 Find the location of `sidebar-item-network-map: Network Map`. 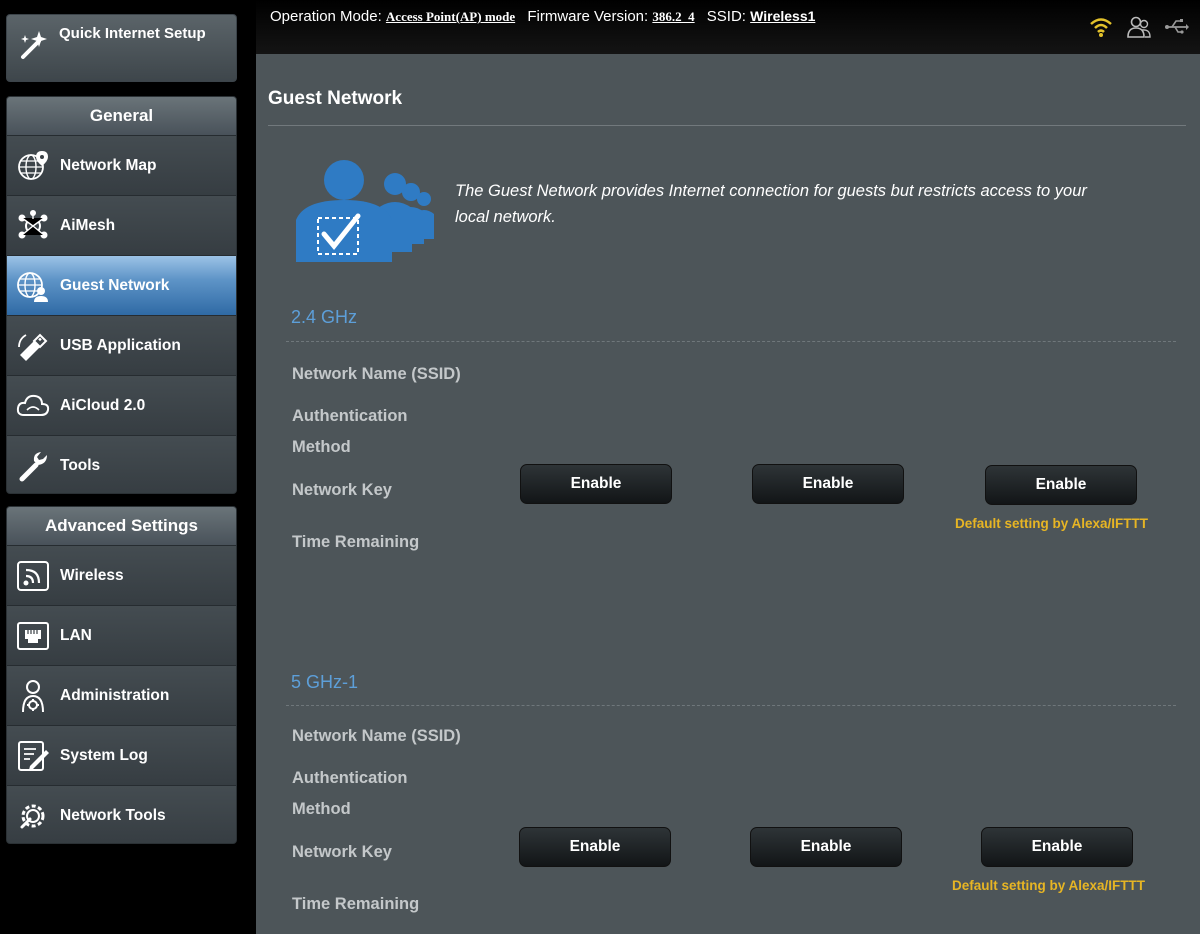

sidebar-item-network-map: Network Map is located at coordinates (121, 165).